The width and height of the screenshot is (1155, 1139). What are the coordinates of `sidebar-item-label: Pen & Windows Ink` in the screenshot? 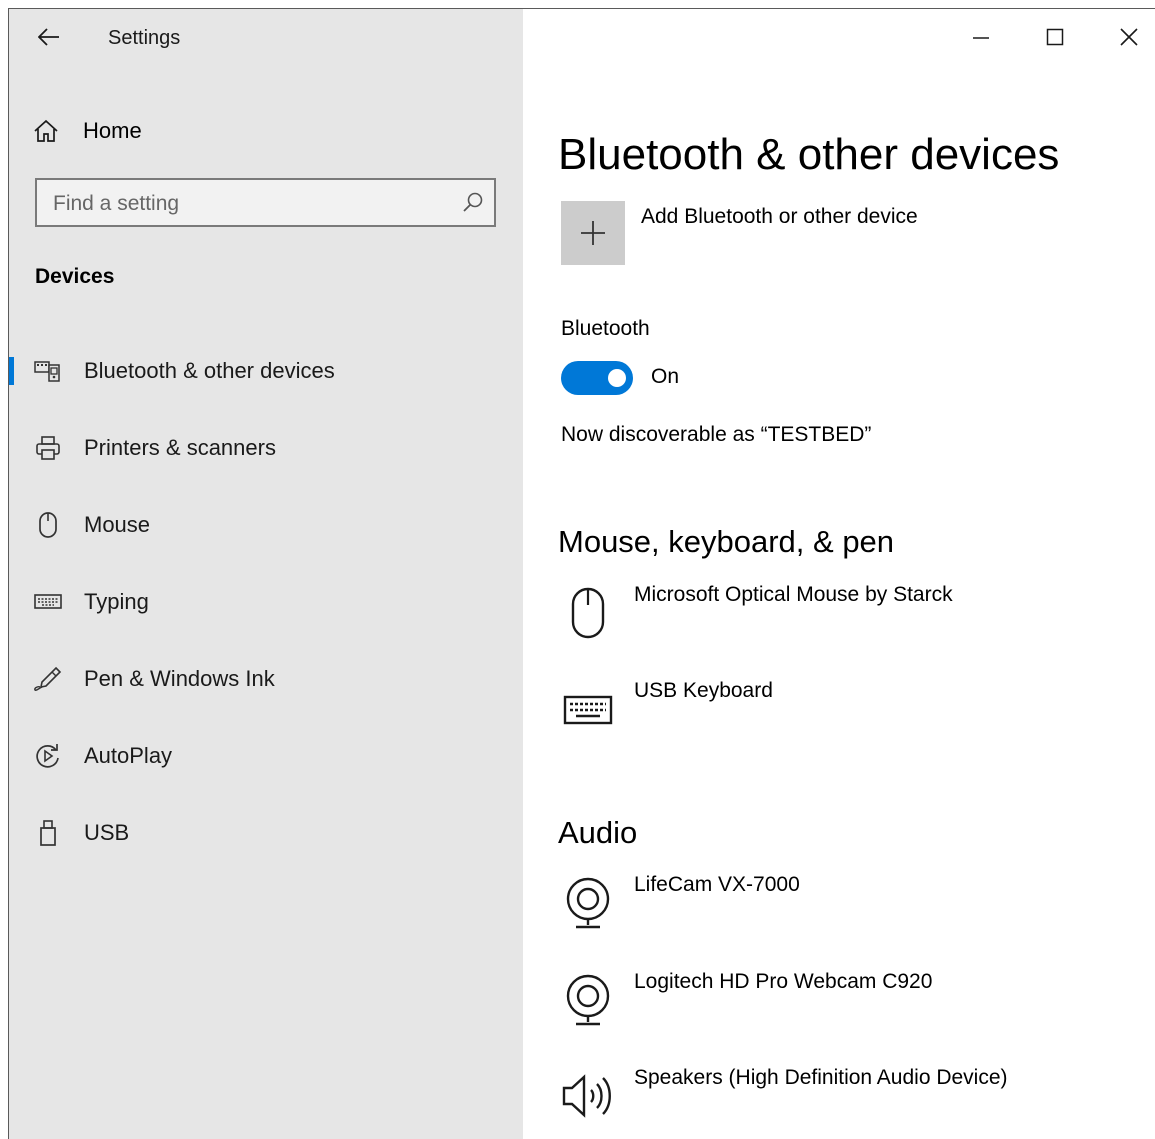 It's located at (179, 678).